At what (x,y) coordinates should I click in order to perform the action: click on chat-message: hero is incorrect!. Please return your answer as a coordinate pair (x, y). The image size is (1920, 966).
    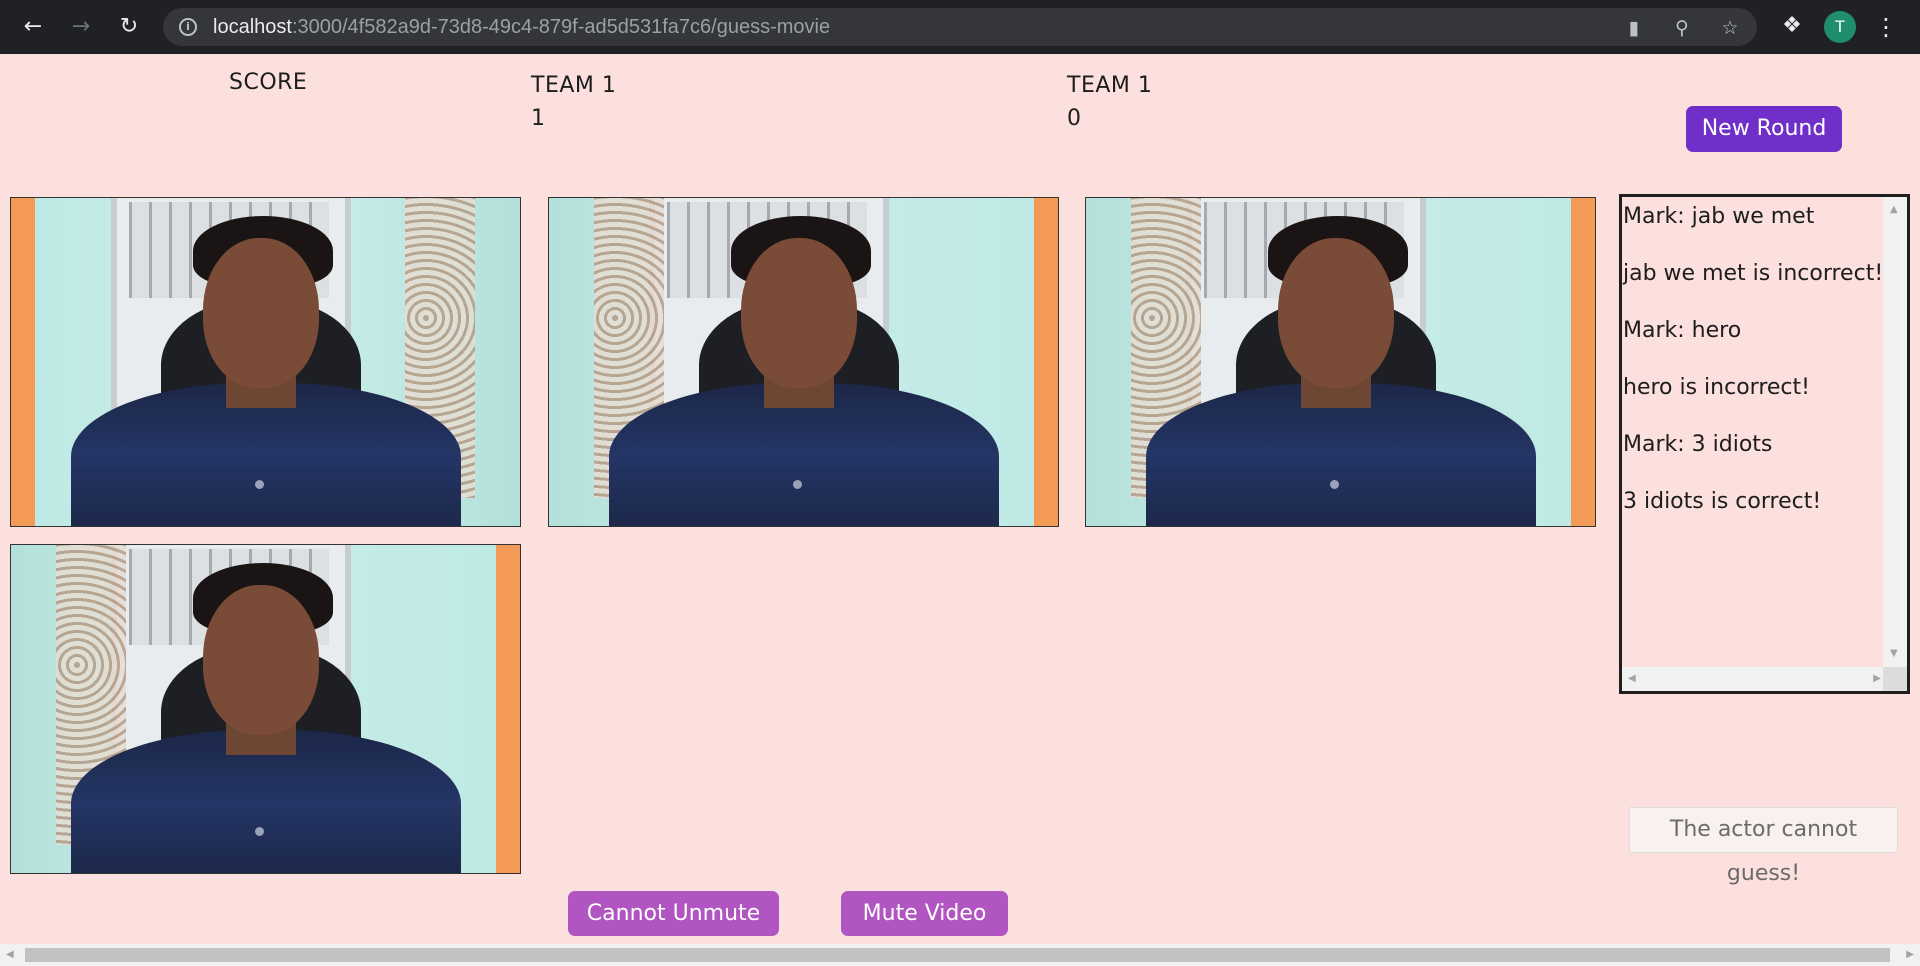
    Looking at the image, I should click on (1716, 387).